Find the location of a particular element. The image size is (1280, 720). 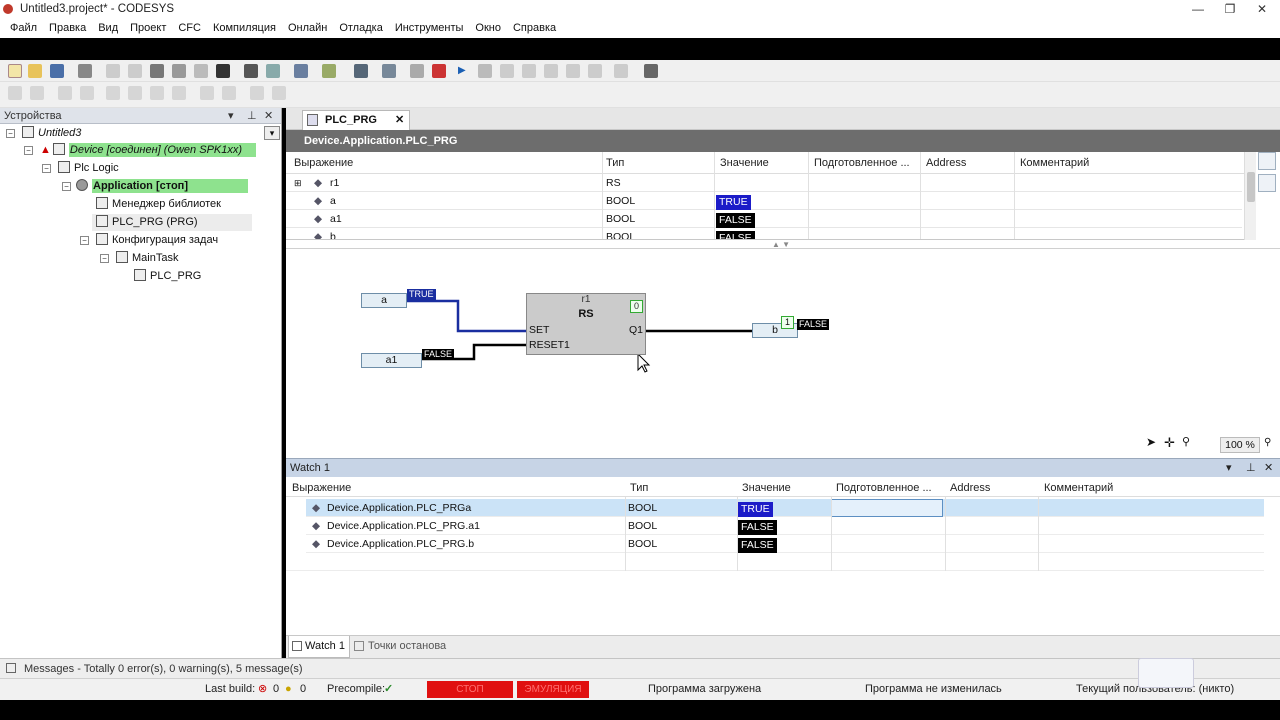

menu-help: Справка is located at coordinates (534, 28).